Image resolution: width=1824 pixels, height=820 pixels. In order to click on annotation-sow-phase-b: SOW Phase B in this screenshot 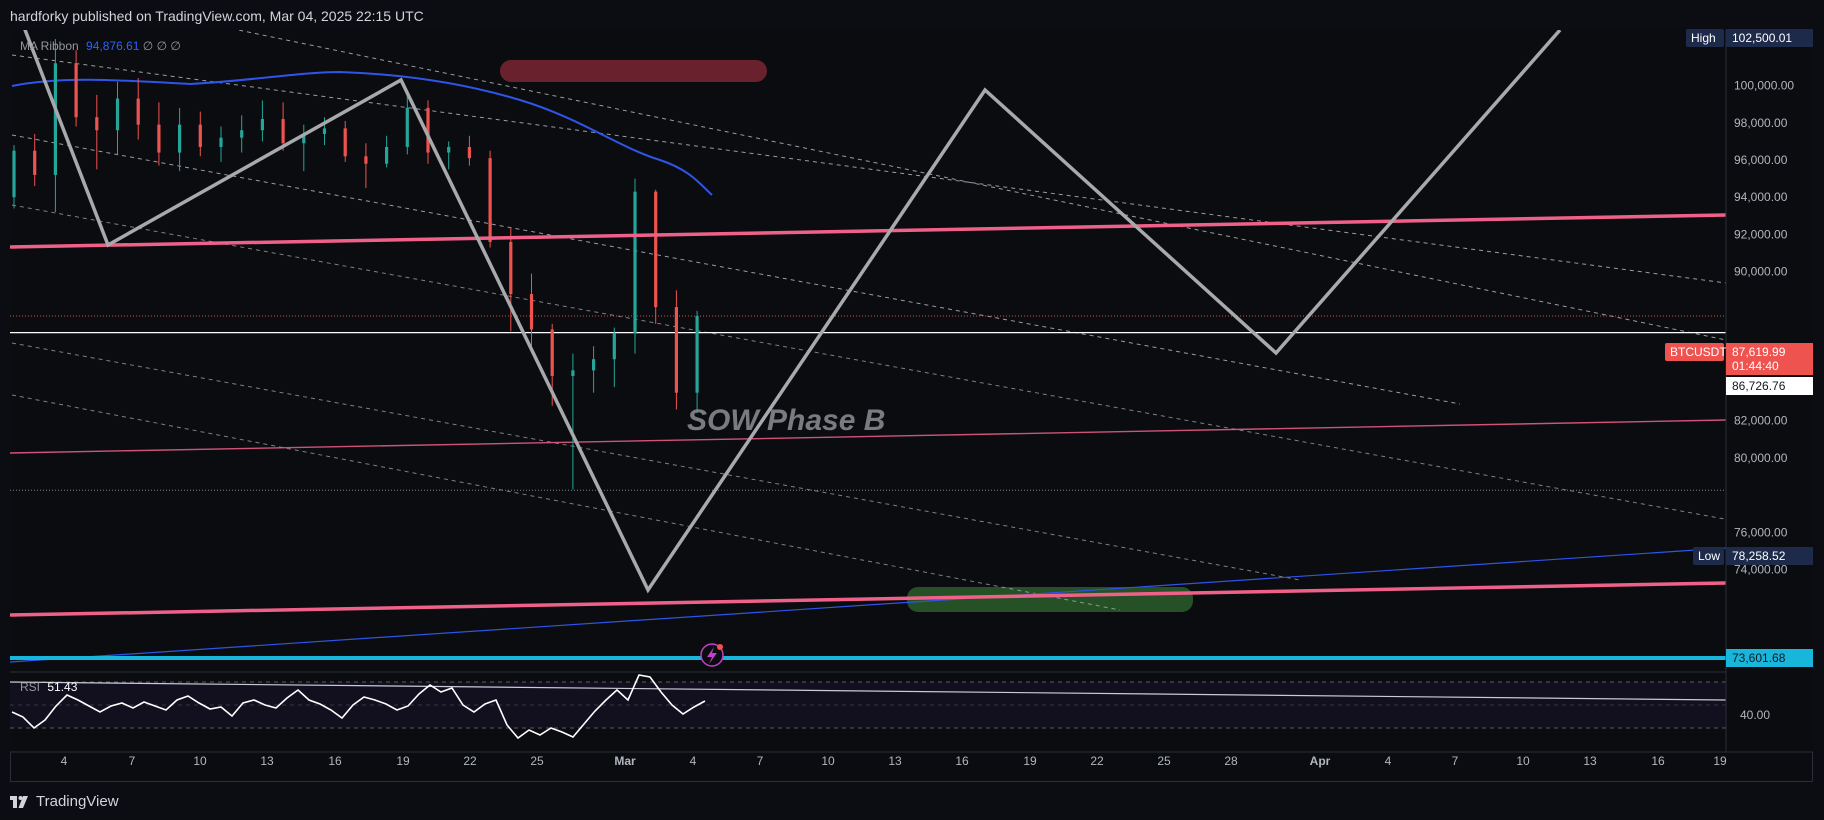, I will do `click(786, 420)`.